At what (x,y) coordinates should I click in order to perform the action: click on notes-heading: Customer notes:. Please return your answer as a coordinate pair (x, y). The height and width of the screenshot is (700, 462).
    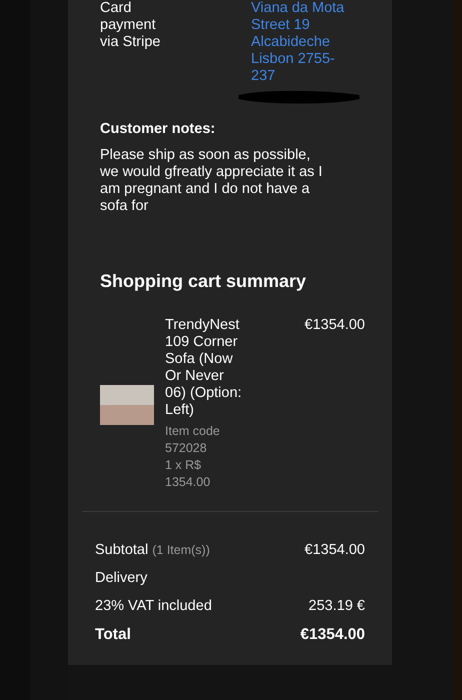
    Looking at the image, I should click on (158, 129).